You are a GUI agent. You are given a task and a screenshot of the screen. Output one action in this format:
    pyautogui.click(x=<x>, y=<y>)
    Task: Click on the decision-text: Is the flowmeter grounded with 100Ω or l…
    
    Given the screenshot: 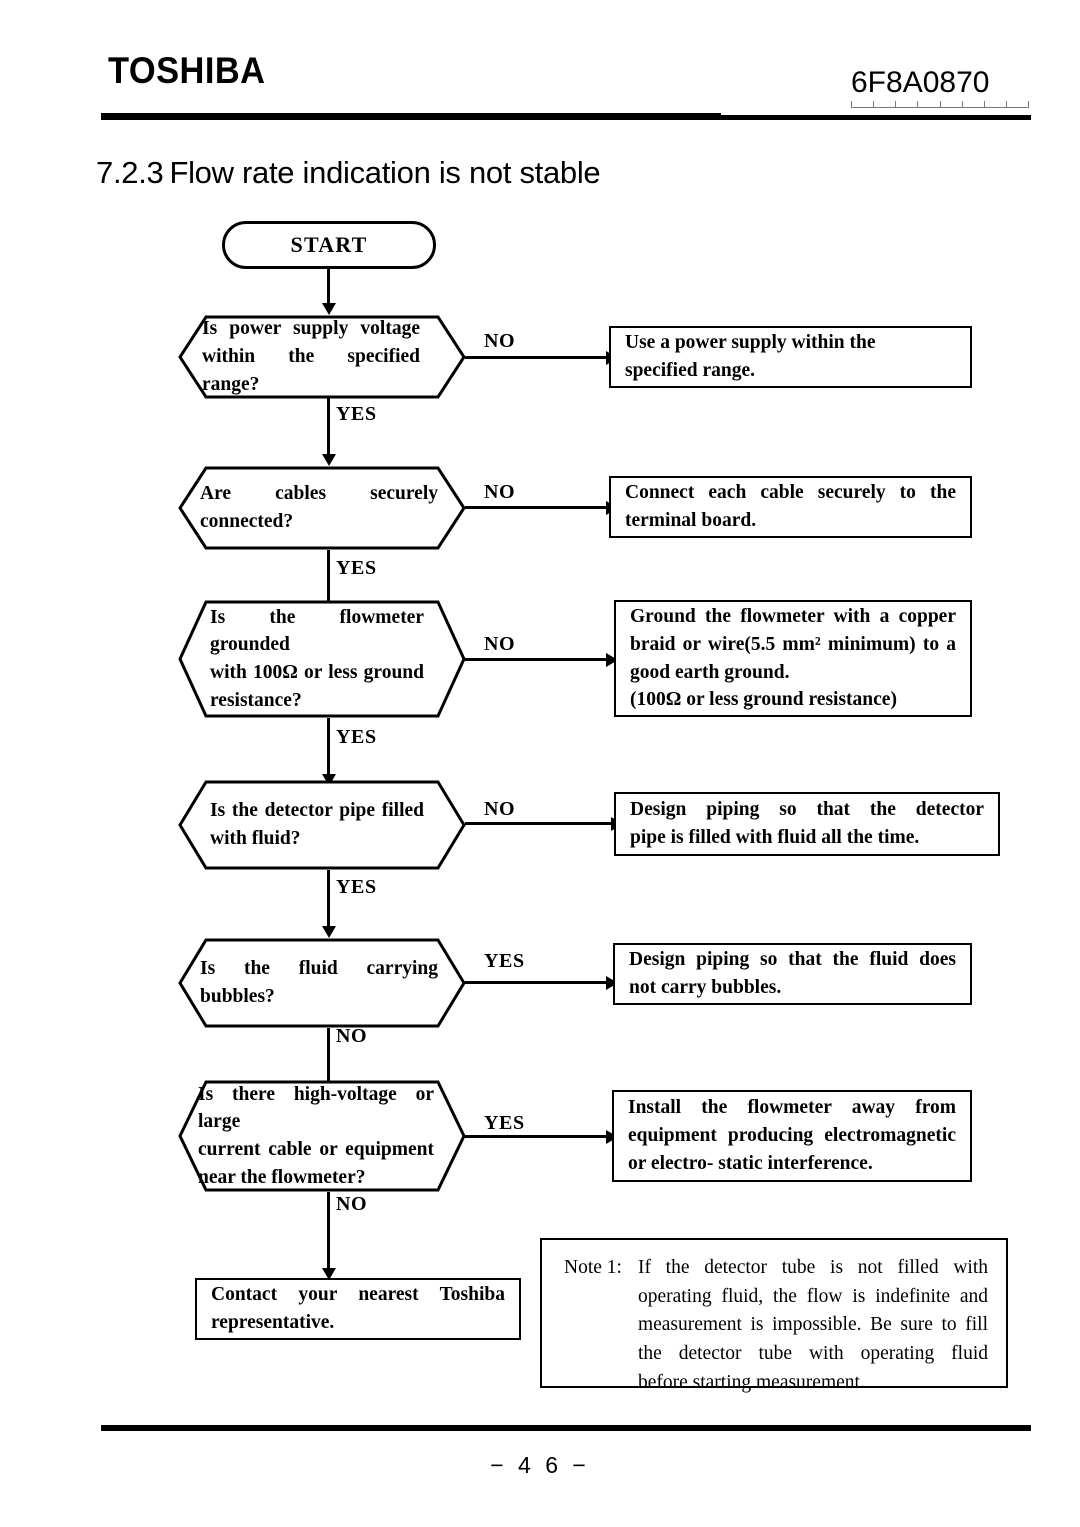 What is the action you would take?
    pyautogui.click(x=317, y=659)
    